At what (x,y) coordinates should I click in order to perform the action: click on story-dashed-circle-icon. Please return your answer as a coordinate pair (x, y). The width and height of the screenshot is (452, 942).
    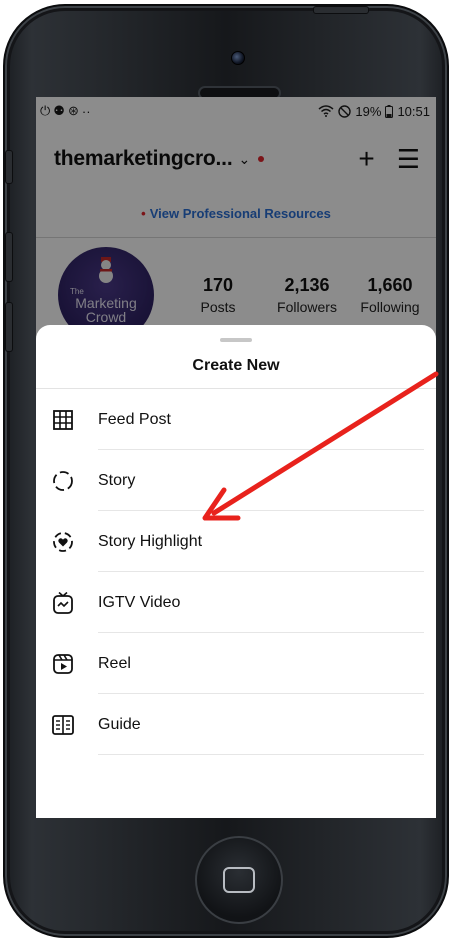
    Looking at the image, I should click on (63, 481).